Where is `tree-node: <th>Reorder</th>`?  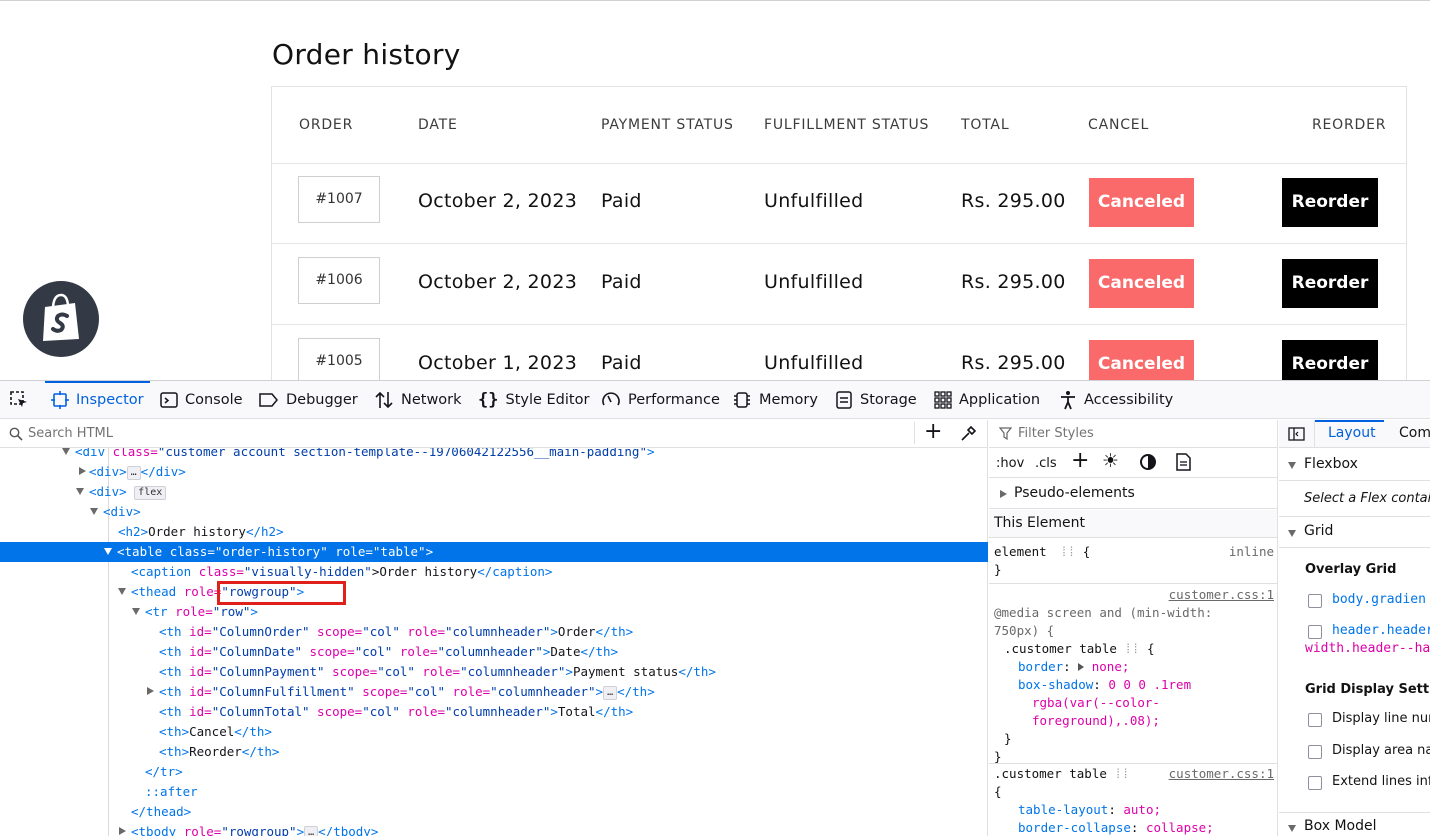
tree-node: <th>Reorder</th> is located at coordinates (494, 752).